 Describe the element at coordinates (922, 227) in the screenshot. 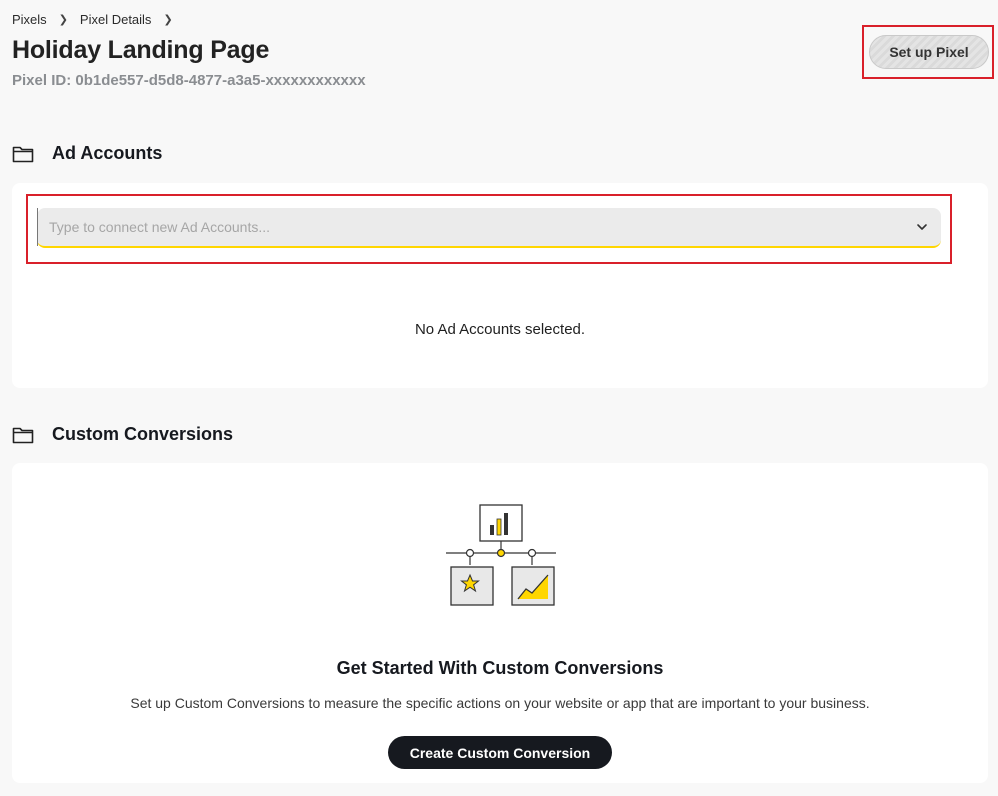

I see `chevron-down-icon` at that location.